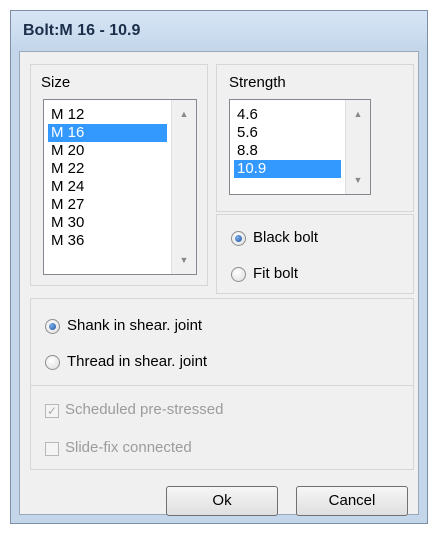 Image resolution: width=438 pixels, height=537 pixels. I want to click on bolt-type-group: Black bolt Fit bolt, so click(315, 254).